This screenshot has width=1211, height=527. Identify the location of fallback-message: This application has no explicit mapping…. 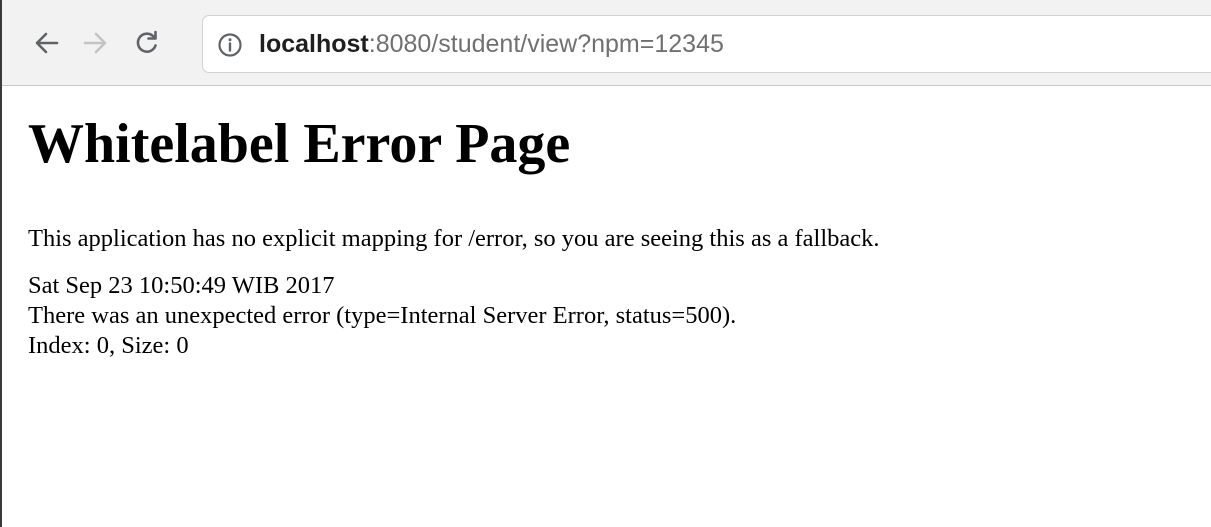
(454, 238).